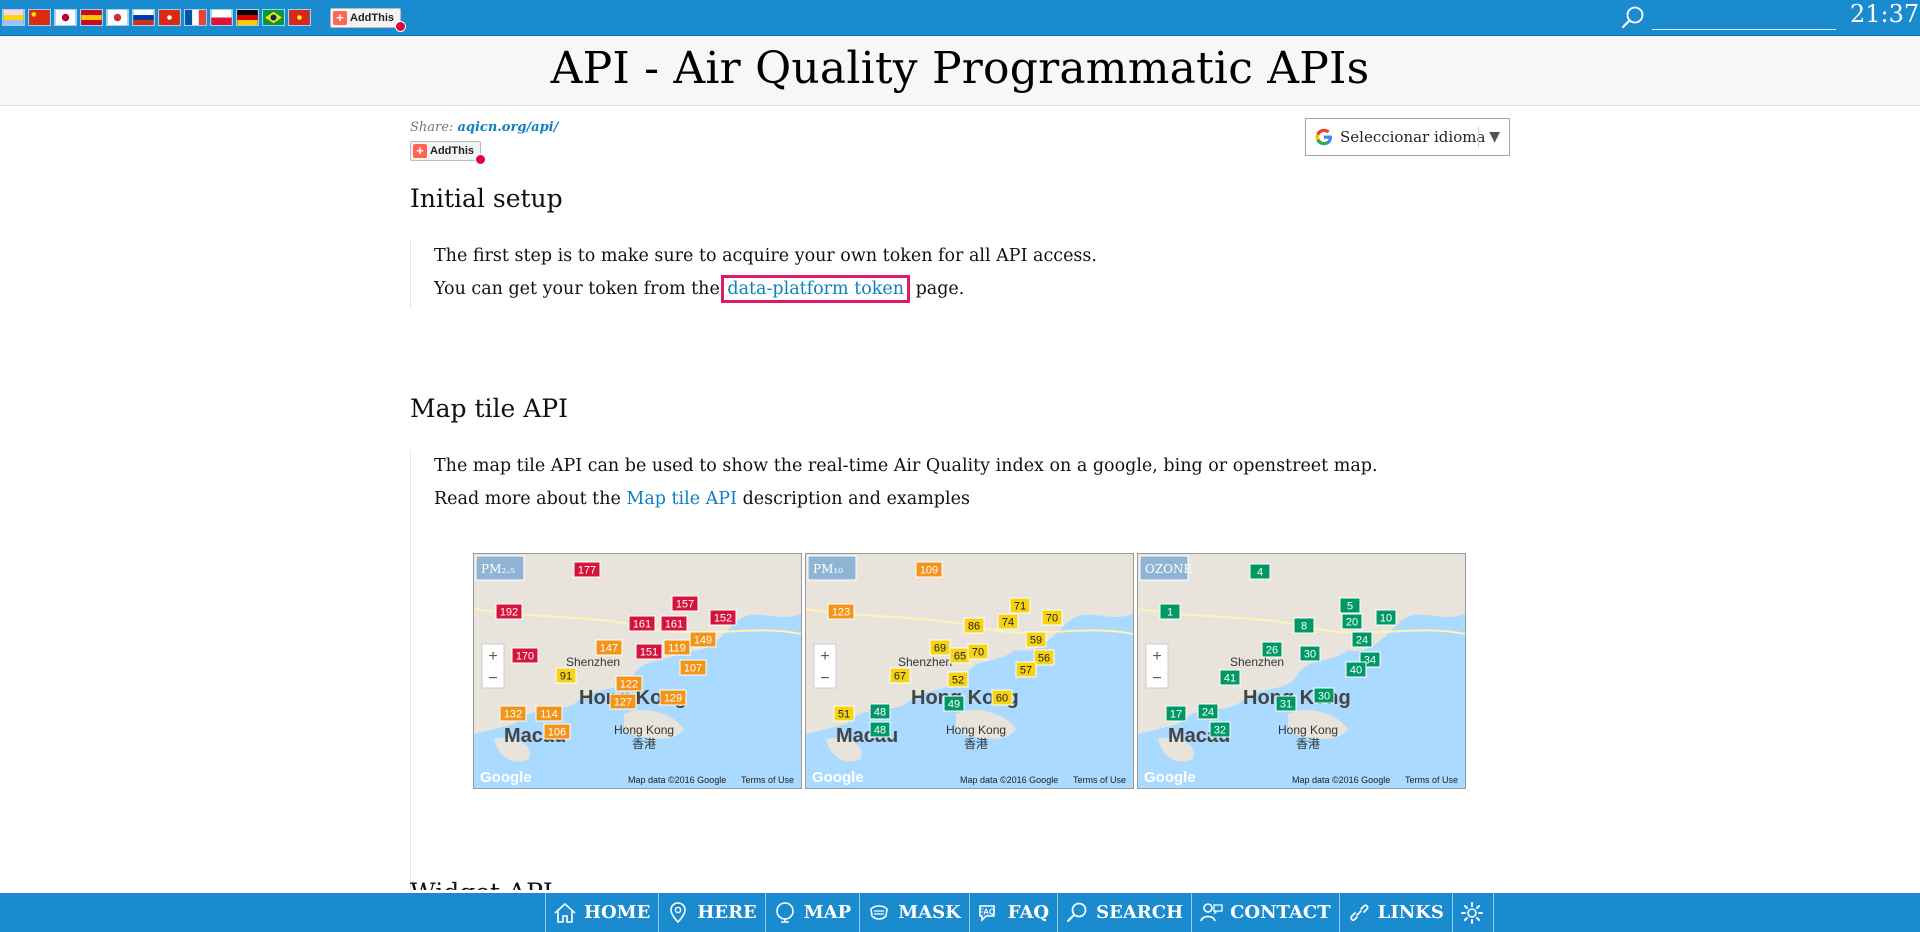 This screenshot has height=932, width=1920. Describe the element at coordinates (1633, 18) in the screenshot. I see `search-icon` at that location.